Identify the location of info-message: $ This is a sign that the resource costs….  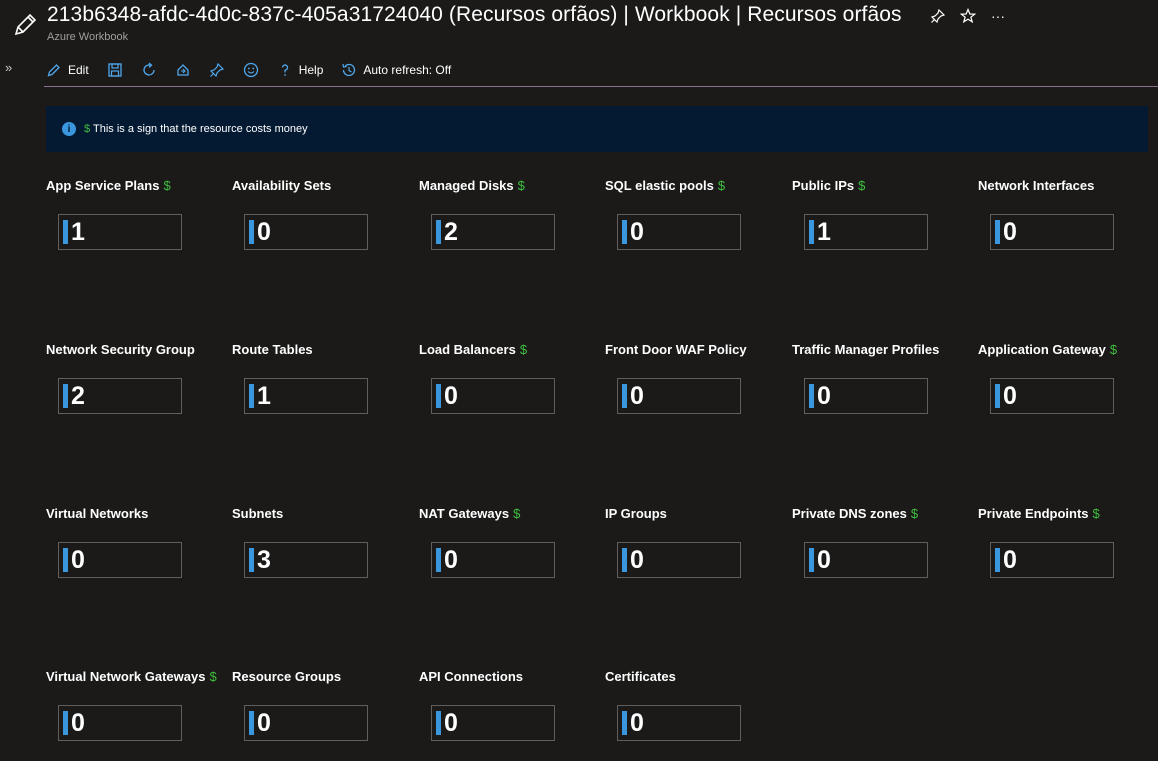
(196, 129).